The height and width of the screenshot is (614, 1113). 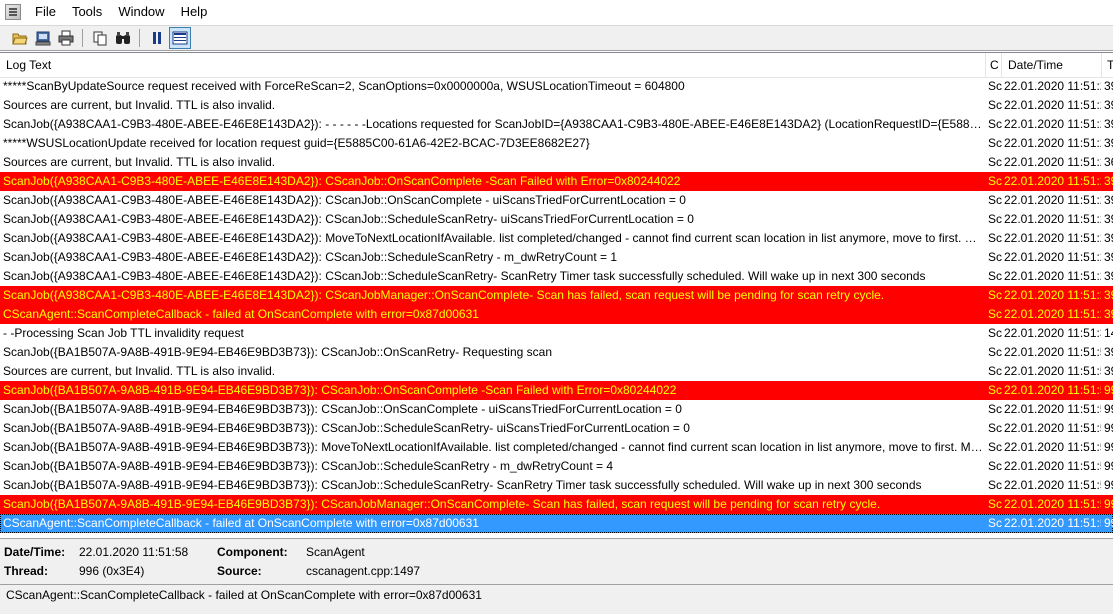 I want to click on column-thread: T, so click(x=1107, y=65).